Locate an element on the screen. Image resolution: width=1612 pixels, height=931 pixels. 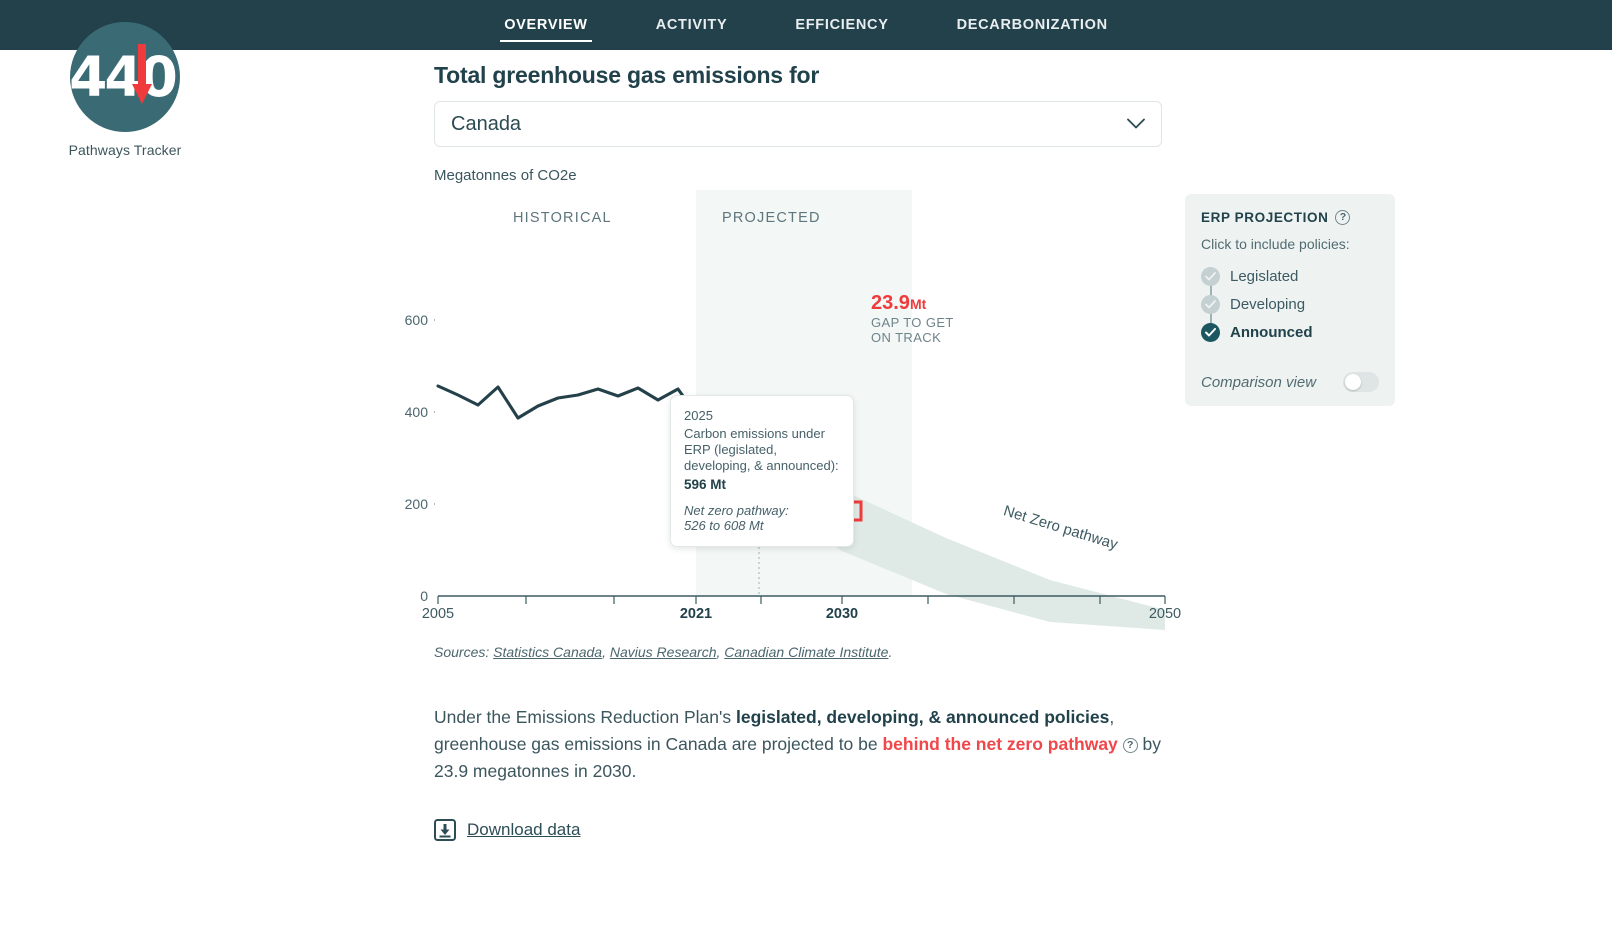
gap-subtitle: GAP TO GET ON TRACK is located at coordinates (912, 330).